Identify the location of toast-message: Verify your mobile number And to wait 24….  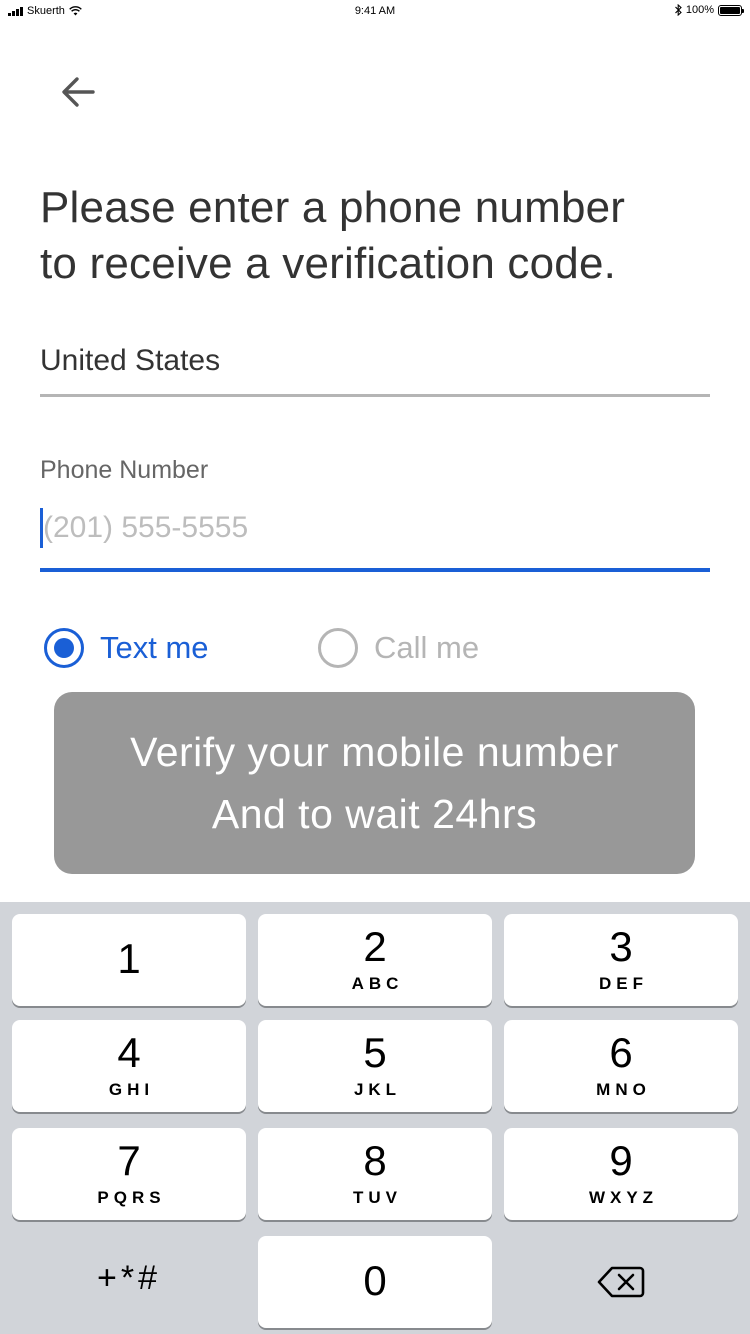
(374, 783).